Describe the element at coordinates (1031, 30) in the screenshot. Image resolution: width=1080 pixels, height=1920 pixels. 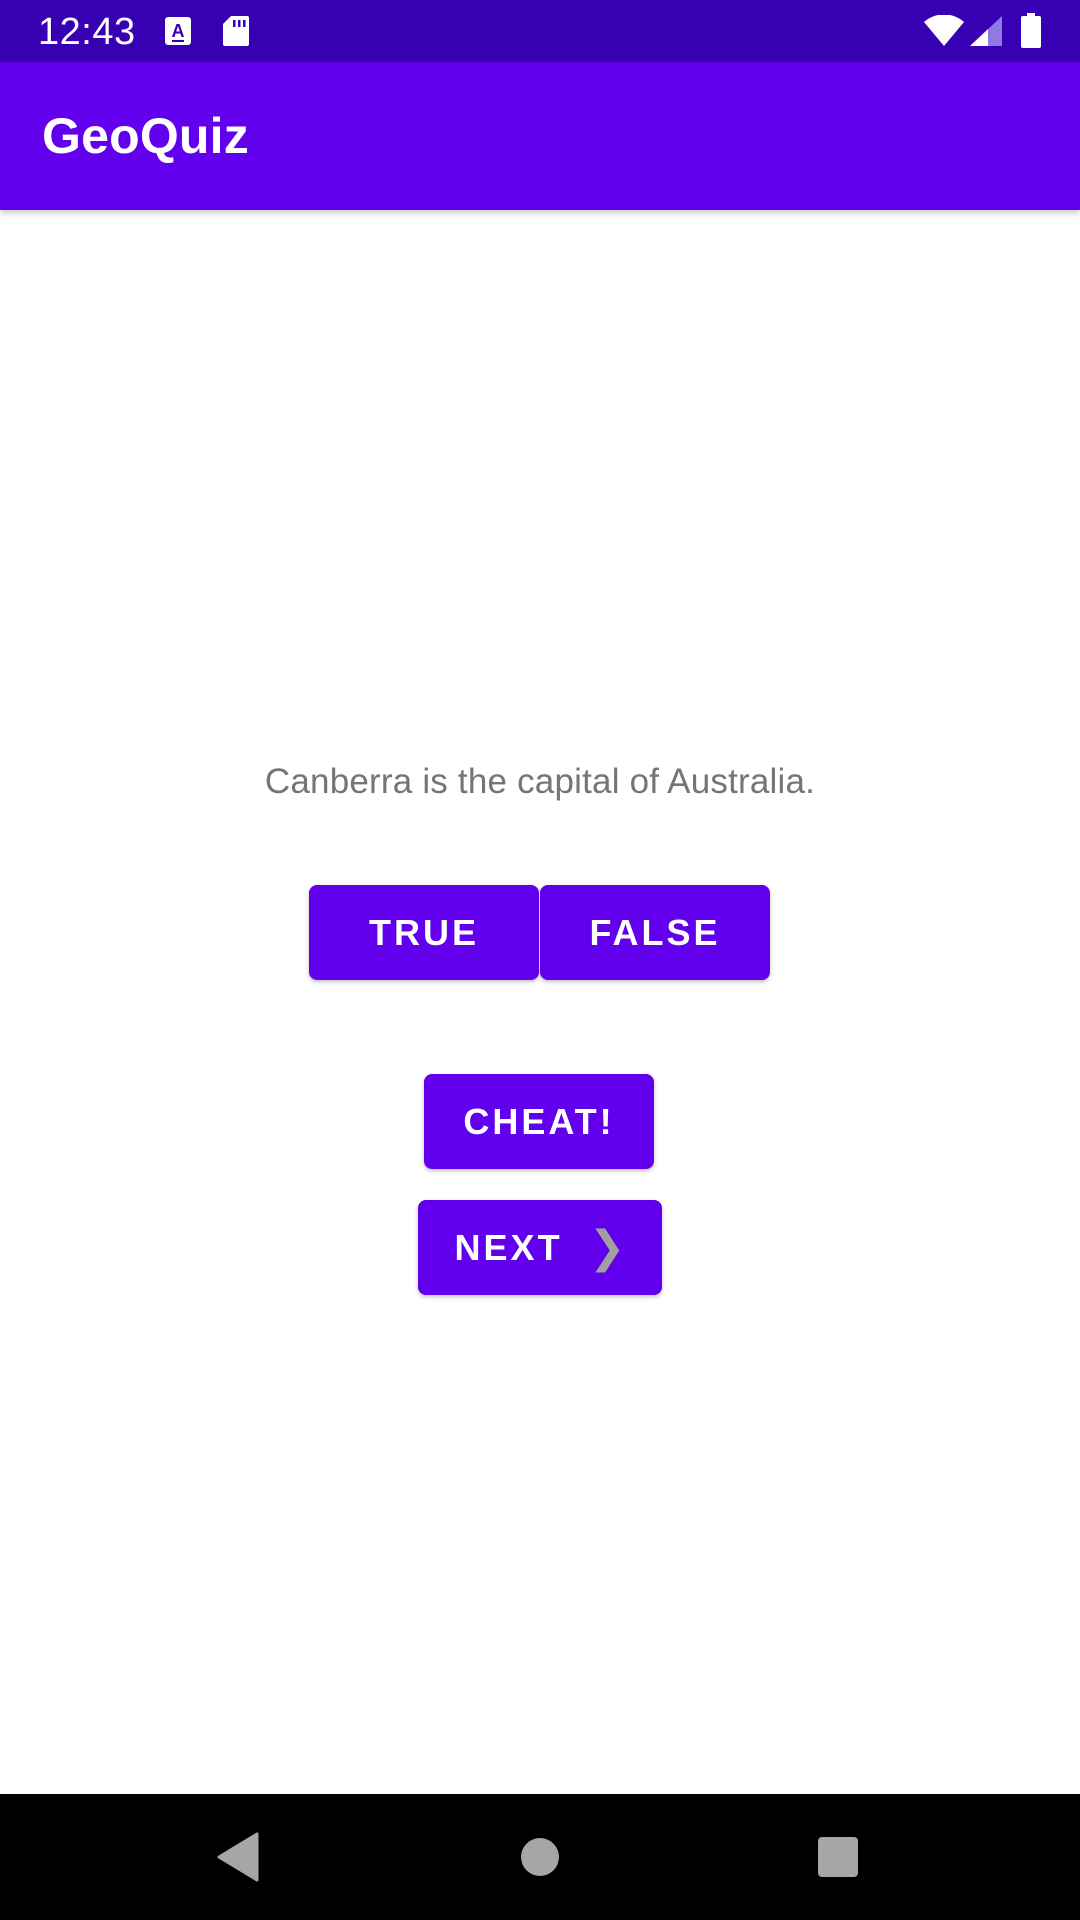
I see `battery-icon` at that location.